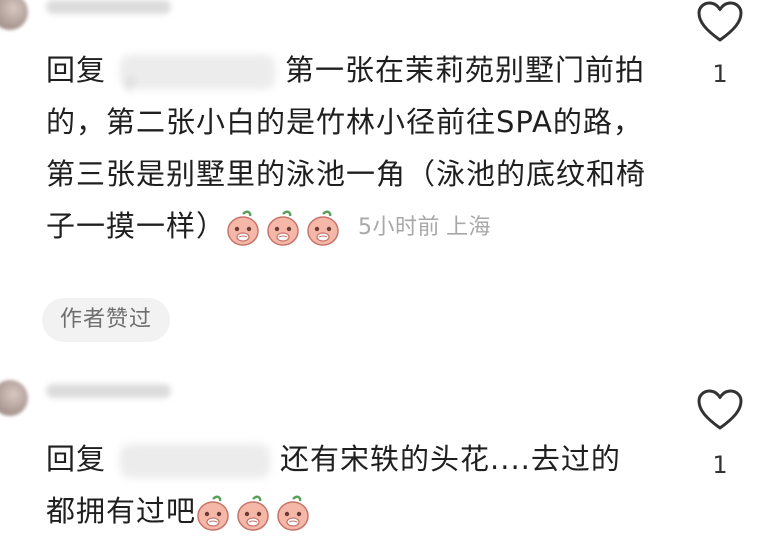 Image resolution: width=783 pixels, height=537 pixels. What do you see at coordinates (198, 76) in the screenshot?
I see `reply-target-blurred: r` at bounding box center [198, 76].